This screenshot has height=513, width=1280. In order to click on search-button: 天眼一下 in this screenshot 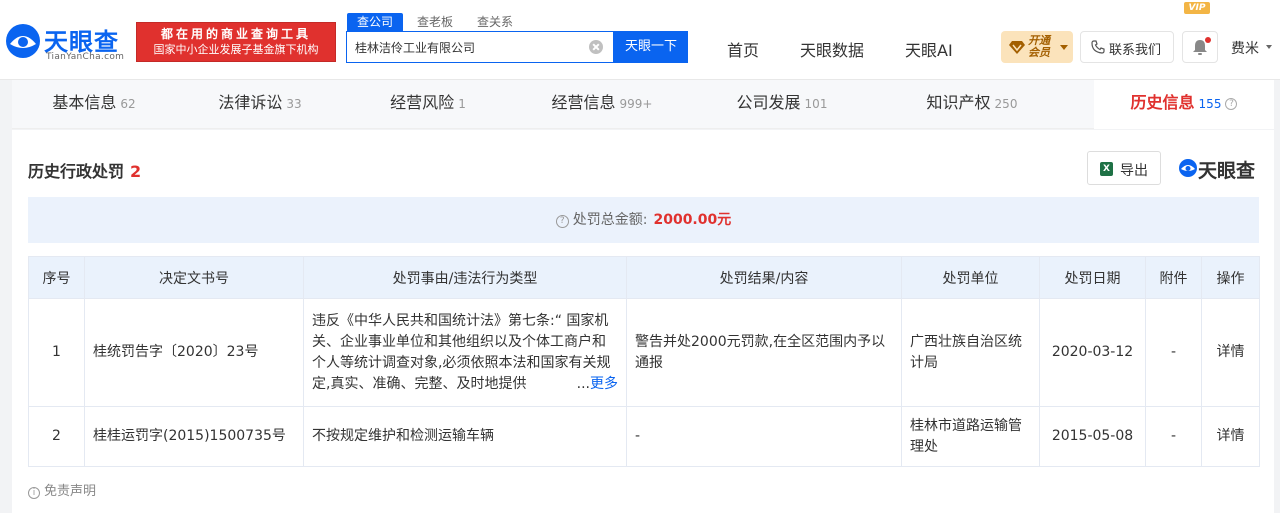, I will do `click(651, 47)`.